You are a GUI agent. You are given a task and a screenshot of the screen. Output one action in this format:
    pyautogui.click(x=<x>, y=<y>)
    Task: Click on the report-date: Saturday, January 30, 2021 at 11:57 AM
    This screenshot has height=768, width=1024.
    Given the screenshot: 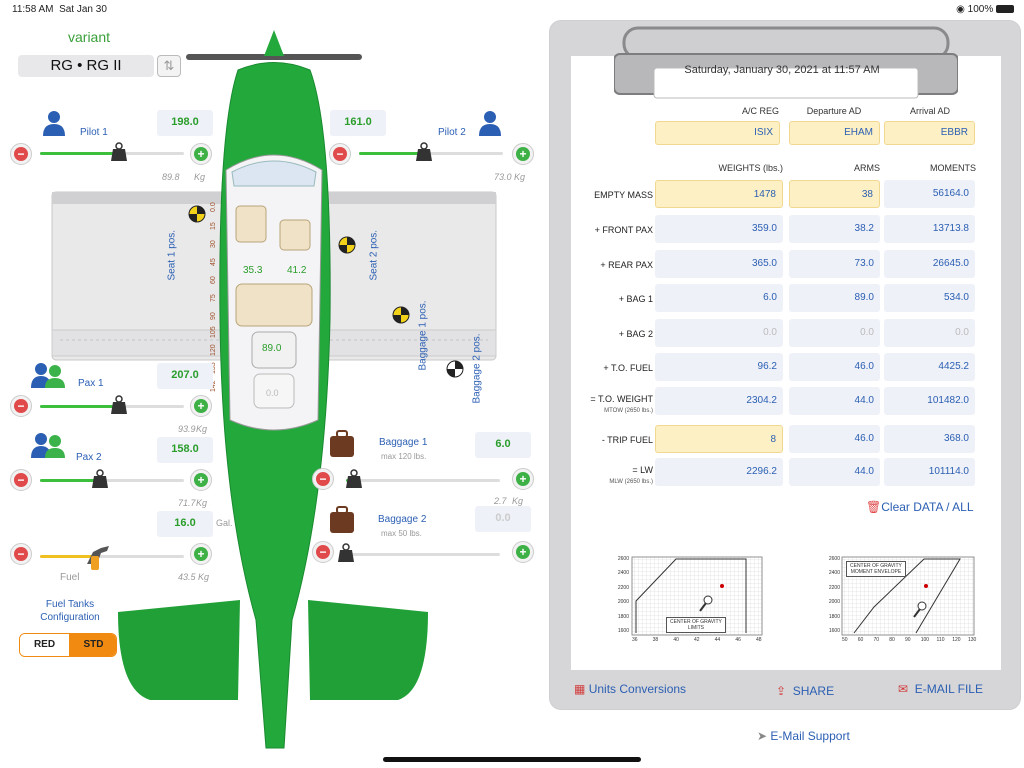 What is the action you would take?
    pyautogui.click(x=782, y=70)
    